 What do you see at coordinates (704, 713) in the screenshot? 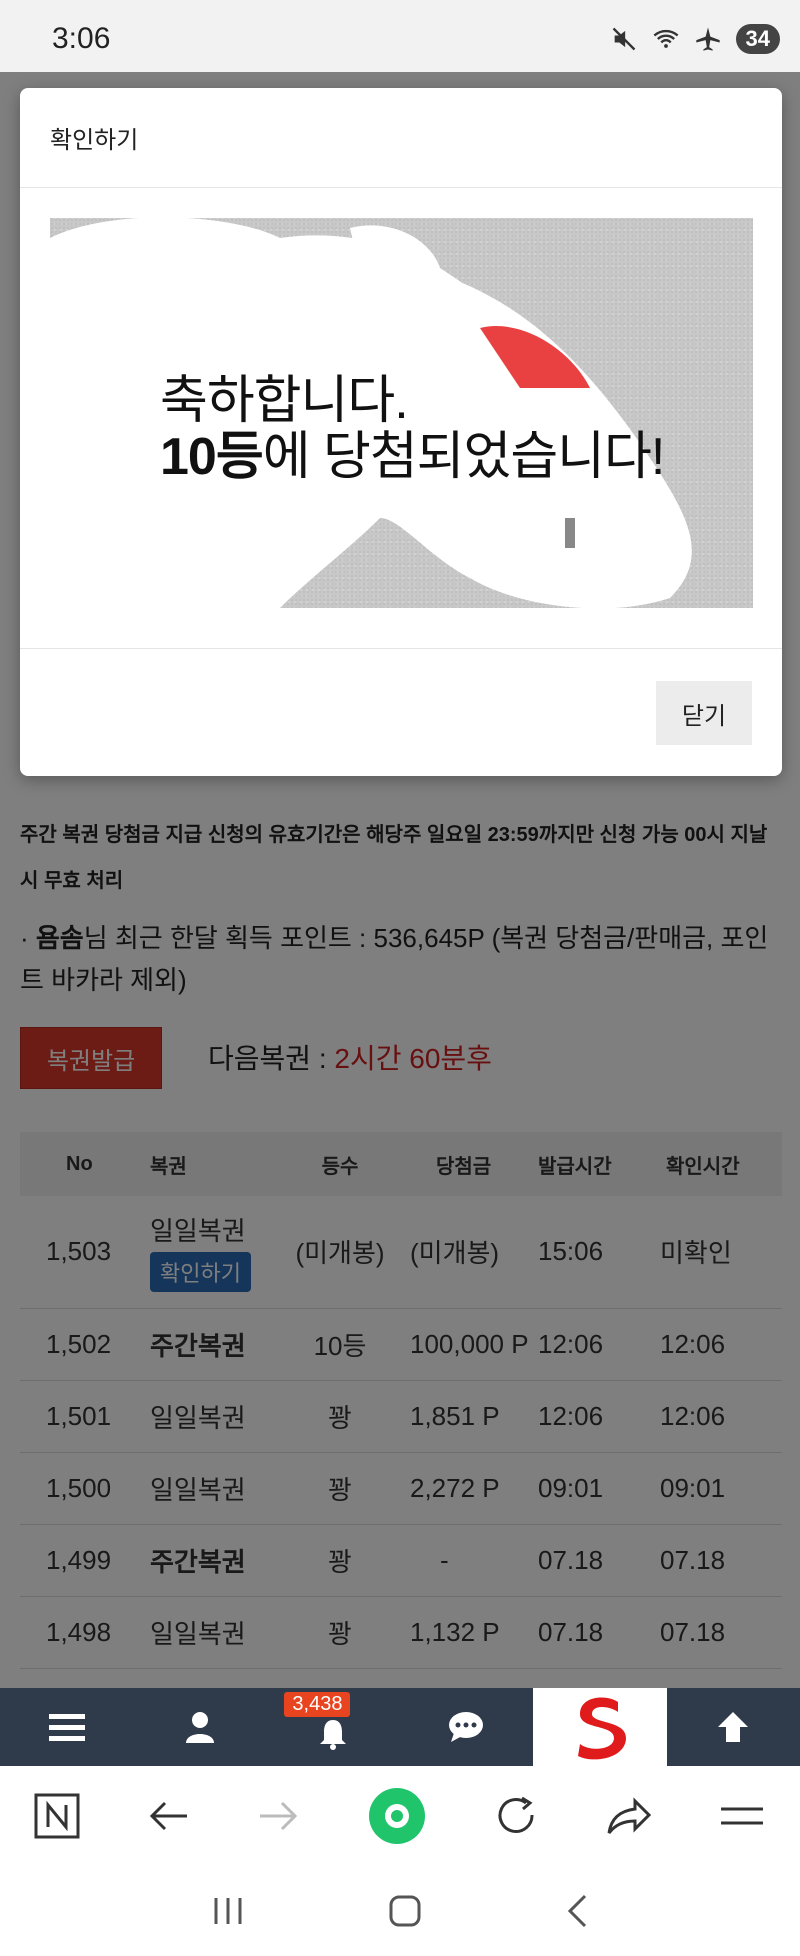
I see `close-button: 닫기` at bounding box center [704, 713].